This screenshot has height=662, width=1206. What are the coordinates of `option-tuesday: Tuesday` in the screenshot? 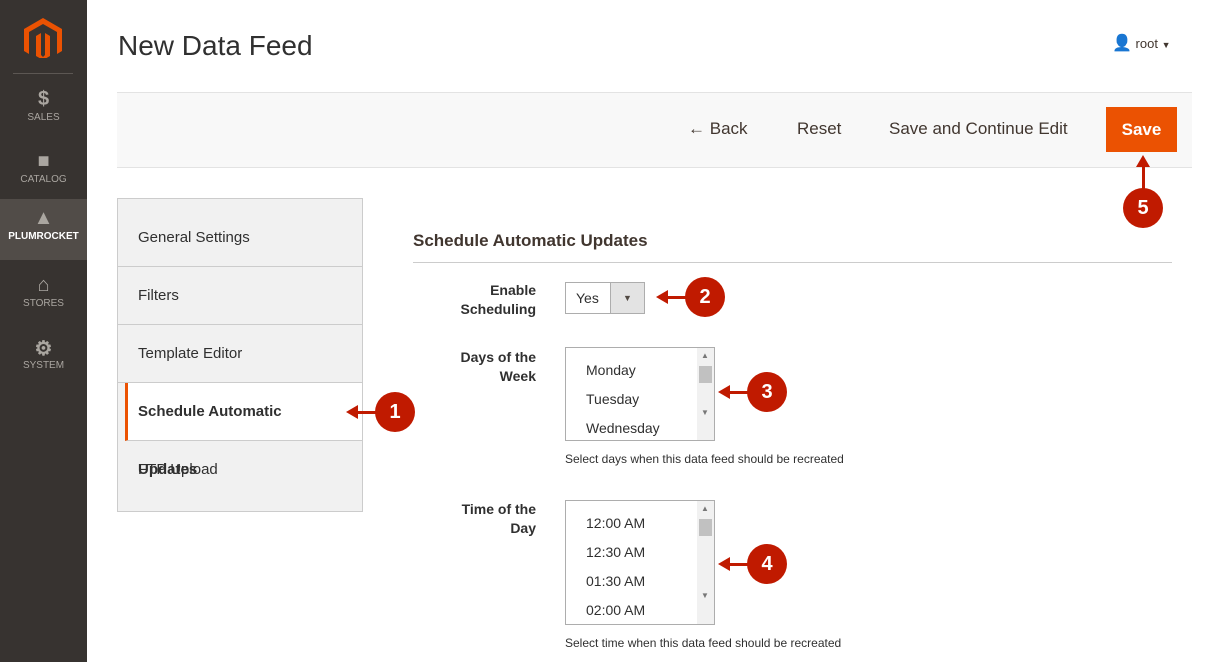 It's located at (612, 399).